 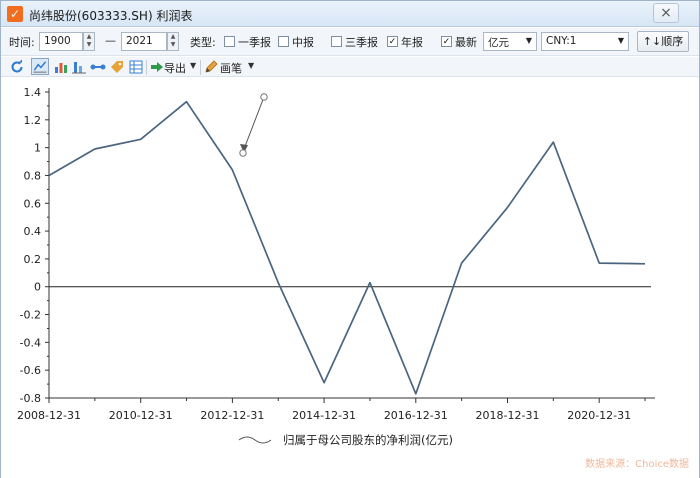 I want to click on y-tick-label: 0.6, so click(x=33, y=203).